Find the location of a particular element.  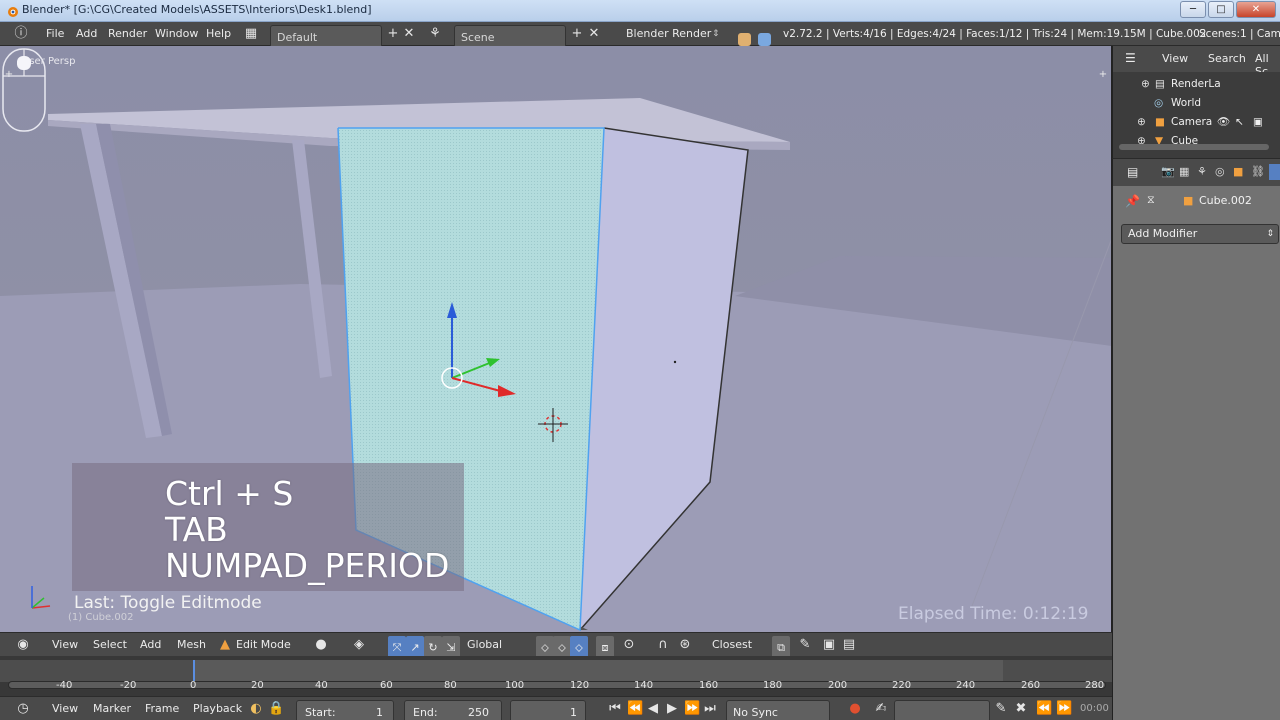

jump-next-icon: ⏩ is located at coordinates (1064, 708).